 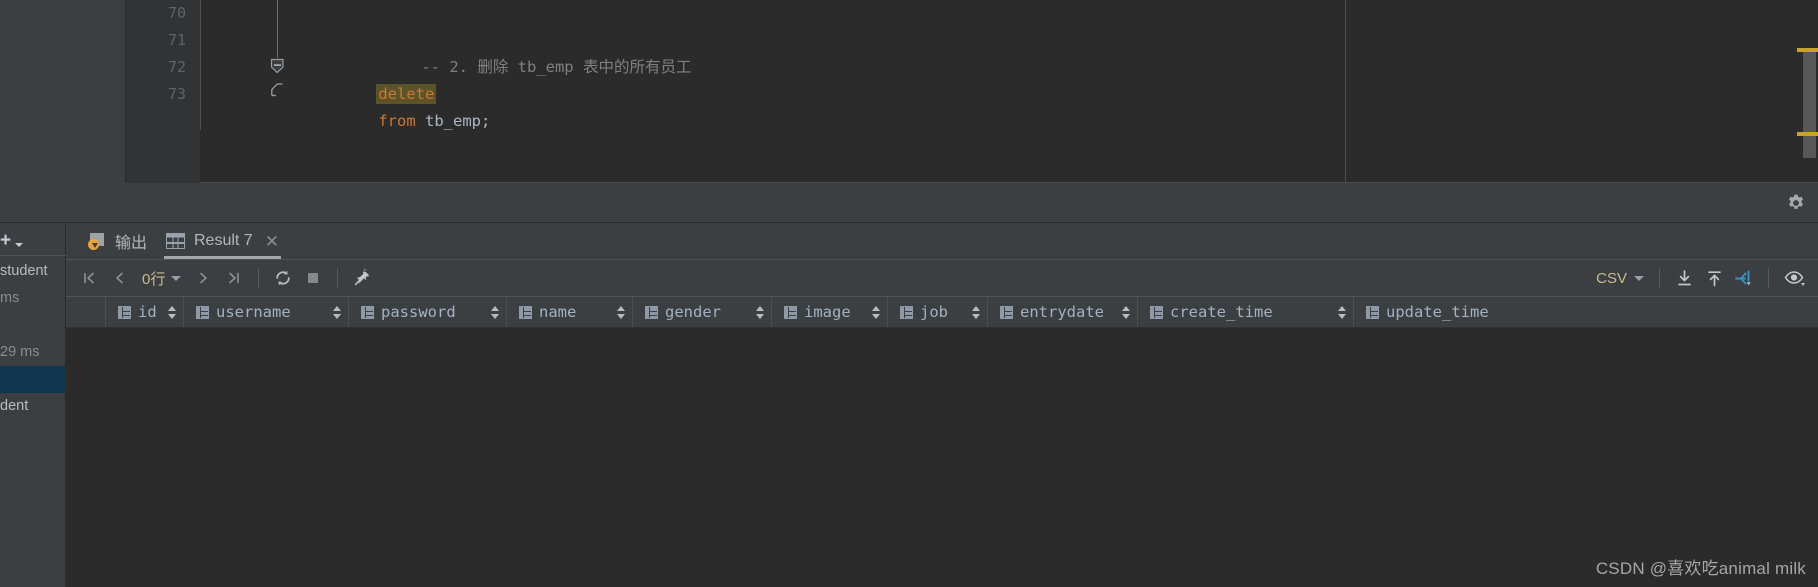 What do you see at coordinates (176, 13) in the screenshot?
I see `line-number: 70` at bounding box center [176, 13].